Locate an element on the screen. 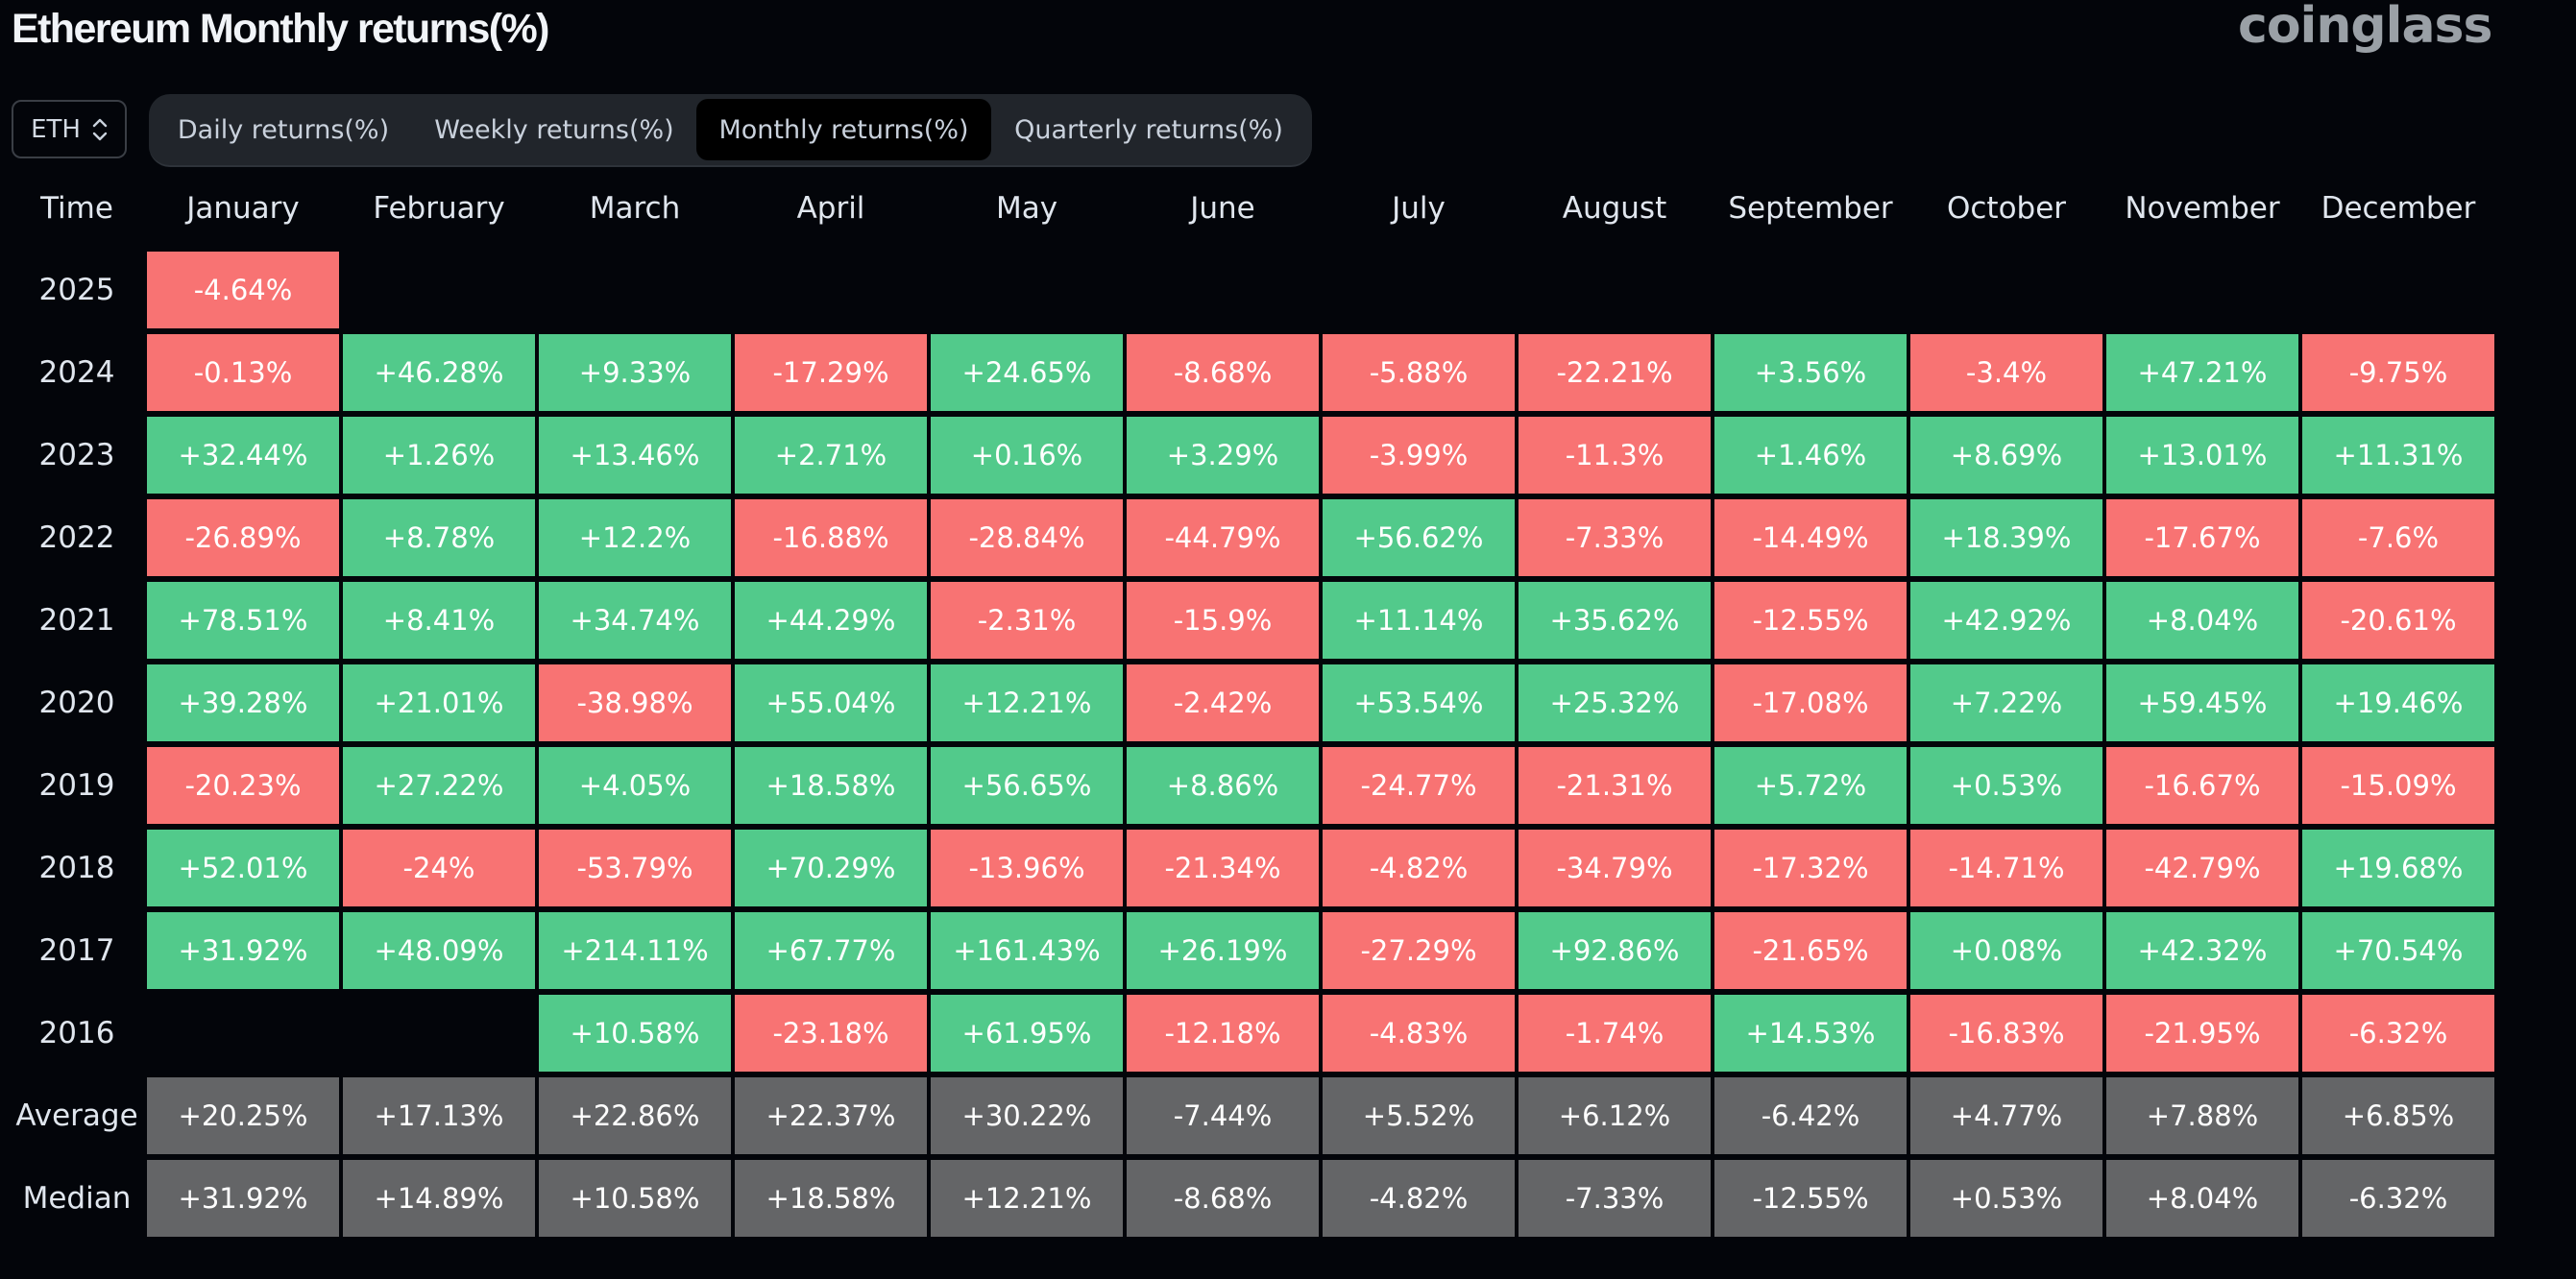 The width and height of the screenshot is (2576, 1279). heatmap-cell-2023-april: +2.71% is located at coordinates (831, 455).